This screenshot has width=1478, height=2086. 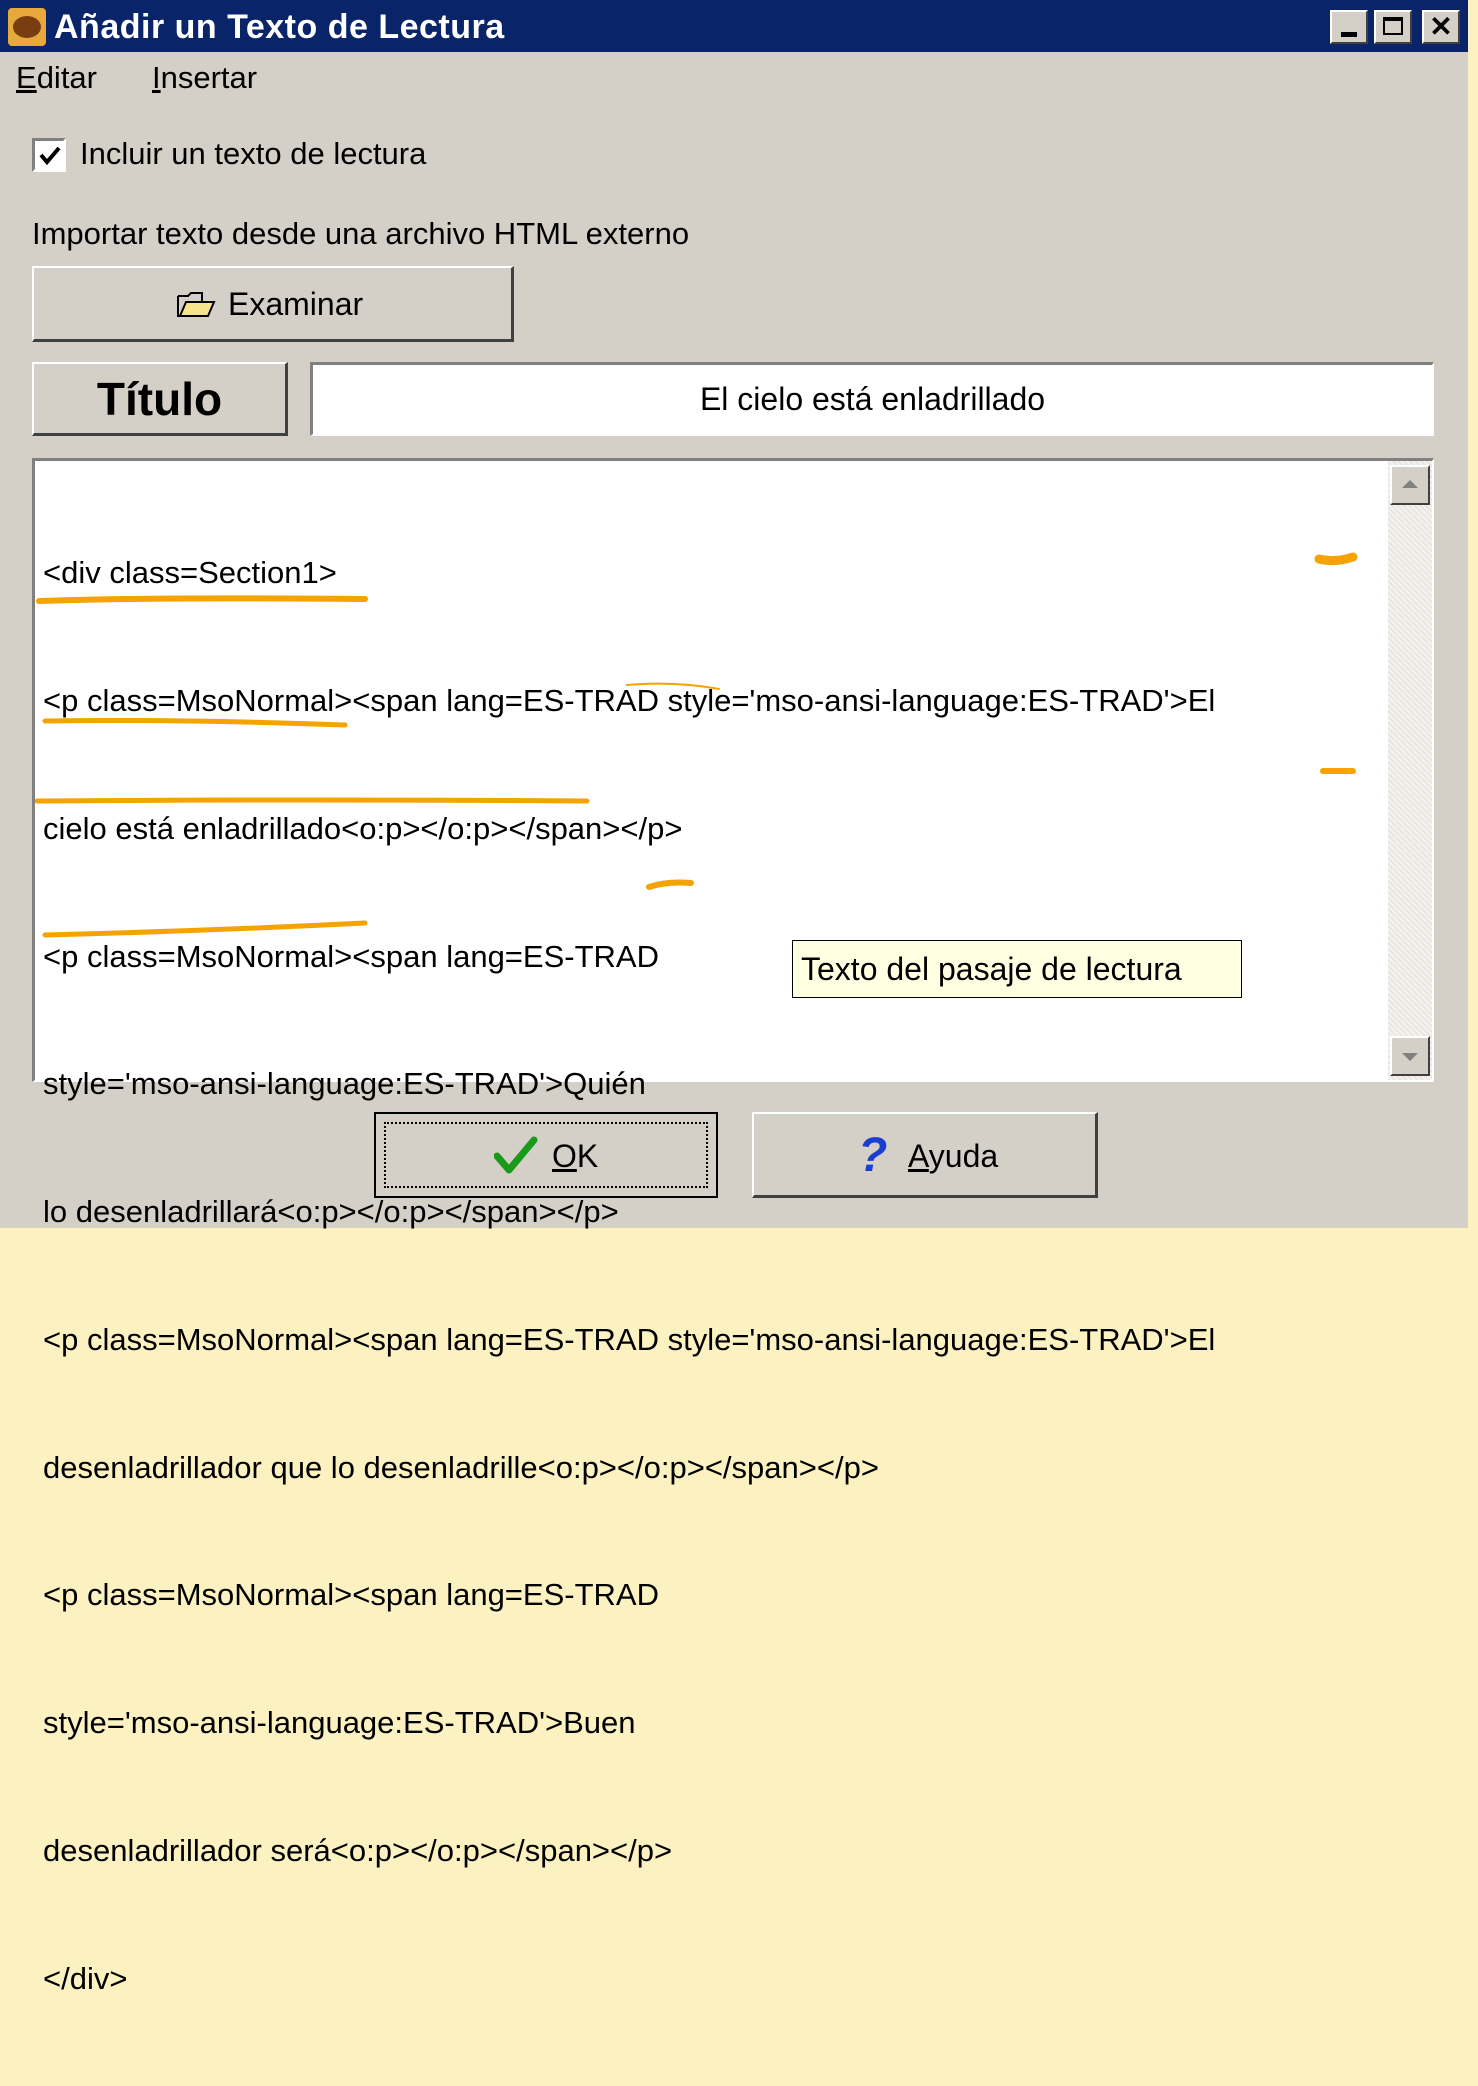 What do you see at coordinates (344, 1084) in the screenshot?
I see `text-line: style='mso-ansi-language:ES-TRAD'>Quién` at bounding box center [344, 1084].